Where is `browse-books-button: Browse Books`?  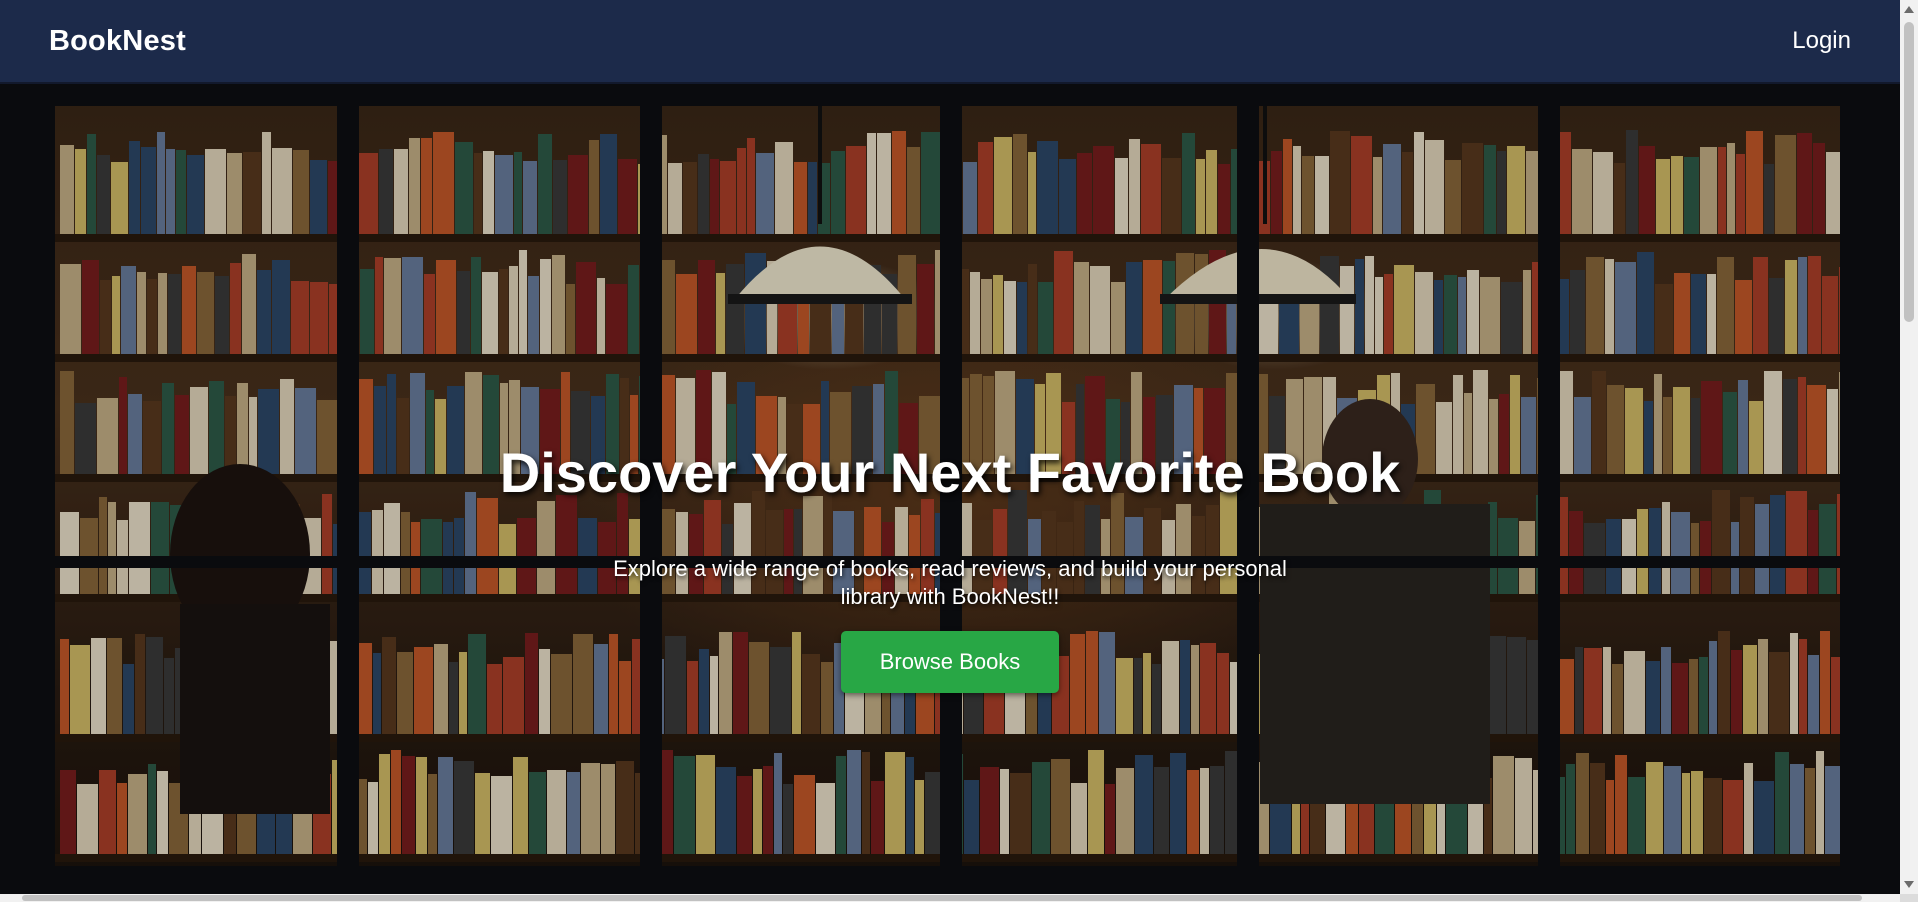 browse-books-button: Browse Books is located at coordinates (950, 662).